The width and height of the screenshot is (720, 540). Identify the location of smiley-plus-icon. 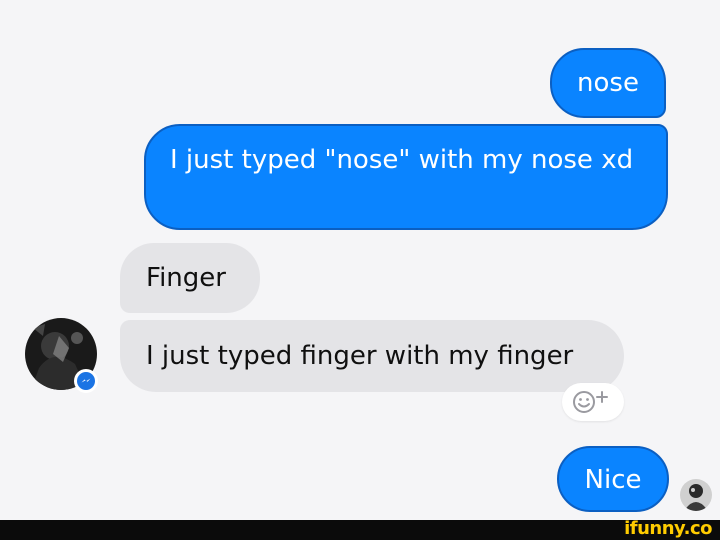
(590, 402).